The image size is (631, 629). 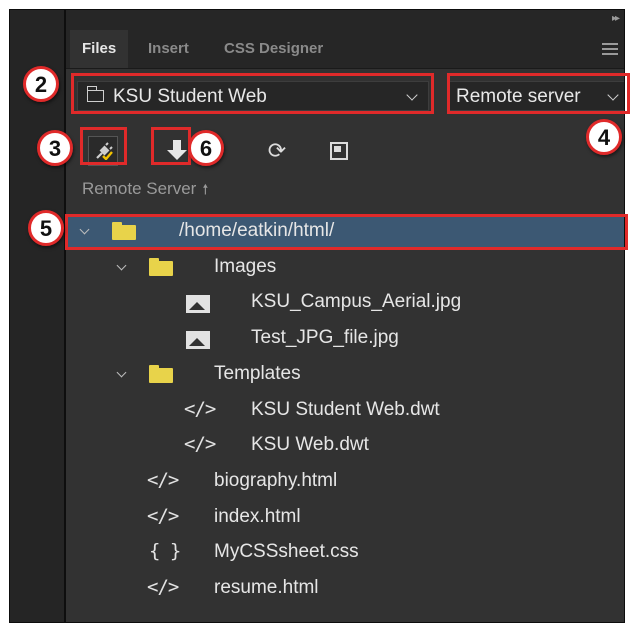 I want to click on site-dropdown-highlight, so click(x=252, y=93).